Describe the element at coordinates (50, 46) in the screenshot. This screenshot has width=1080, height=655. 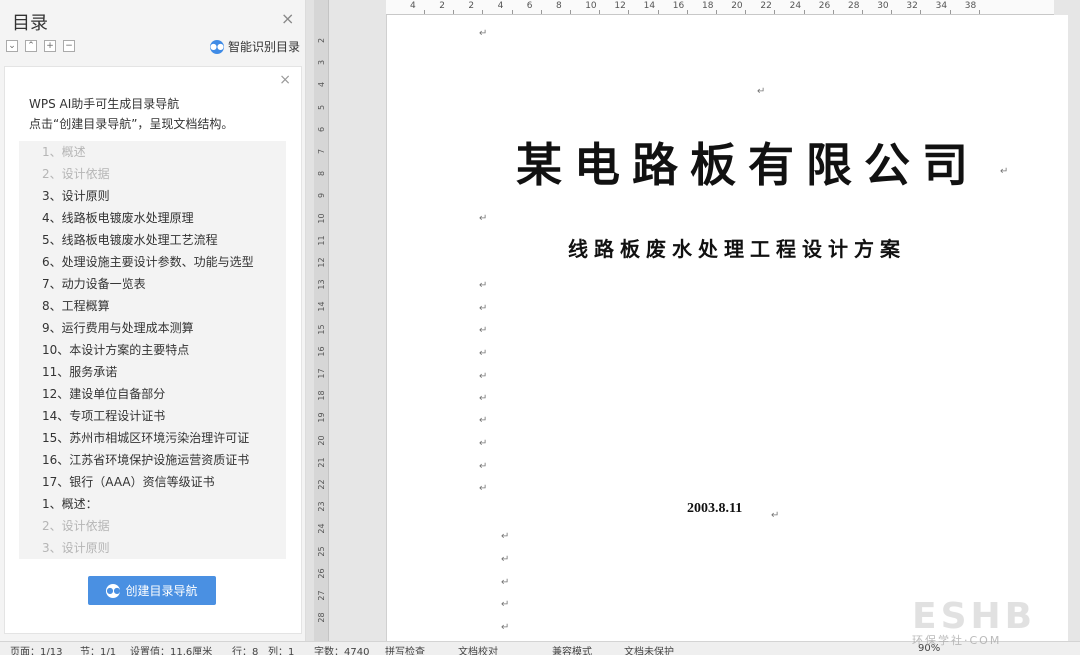
I see `add-icon: +` at that location.